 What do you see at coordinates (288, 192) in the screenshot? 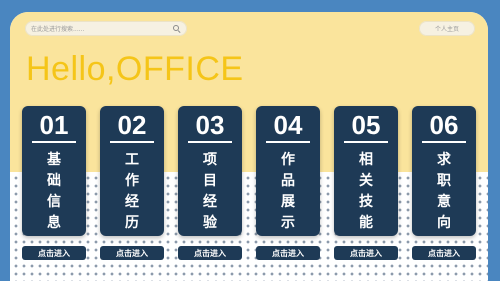
I see `card-title: 作 品 展 示` at bounding box center [288, 192].